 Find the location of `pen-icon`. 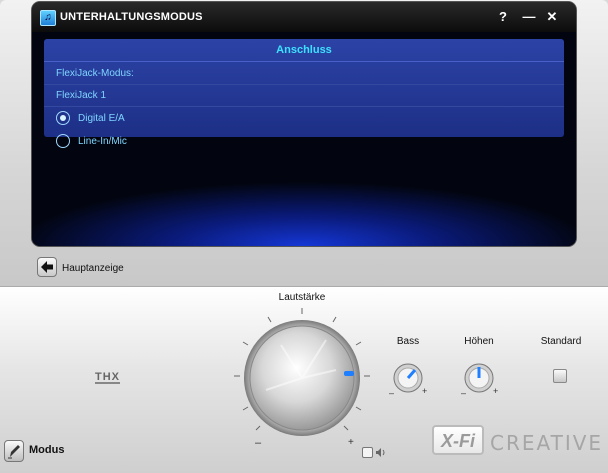

pen-icon is located at coordinates (14, 452).